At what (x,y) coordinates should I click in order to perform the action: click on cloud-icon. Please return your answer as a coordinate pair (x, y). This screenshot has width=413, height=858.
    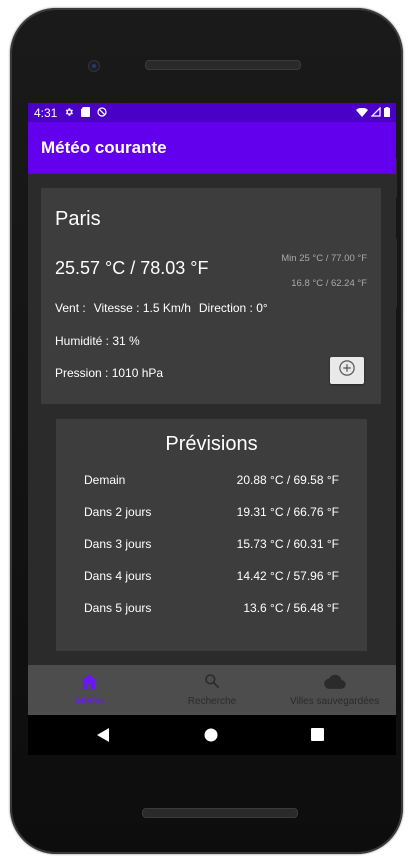
    Looking at the image, I should click on (334, 683).